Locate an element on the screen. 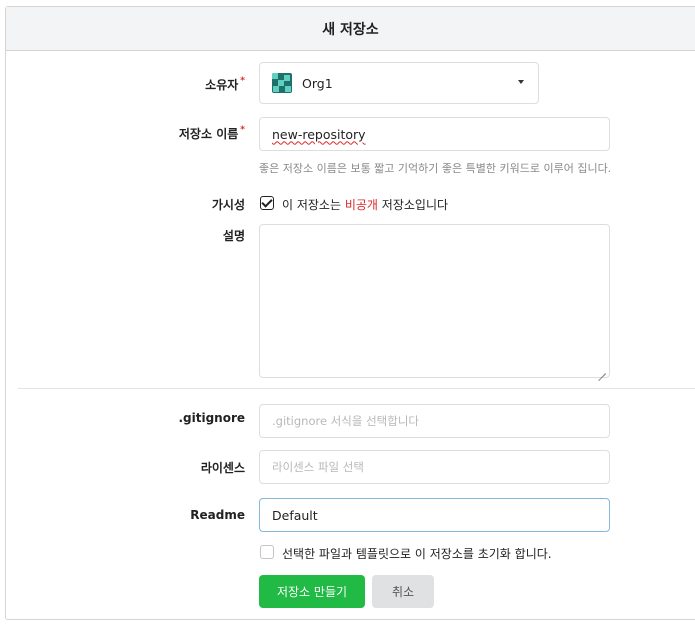 The height and width of the screenshot is (626, 695). form-header: 새 저장소 is located at coordinates (350, 29).